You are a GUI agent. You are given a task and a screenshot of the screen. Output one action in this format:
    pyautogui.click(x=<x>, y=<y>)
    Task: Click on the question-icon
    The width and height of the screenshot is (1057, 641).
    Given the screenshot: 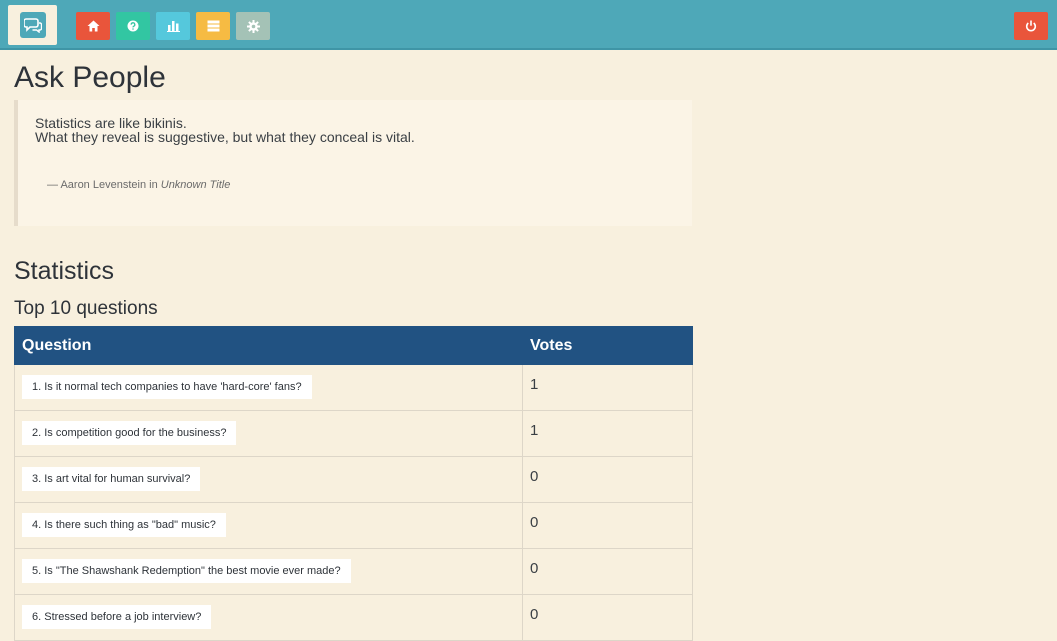 What is the action you would take?
    pyautogui.click(x=133, y=26)
    